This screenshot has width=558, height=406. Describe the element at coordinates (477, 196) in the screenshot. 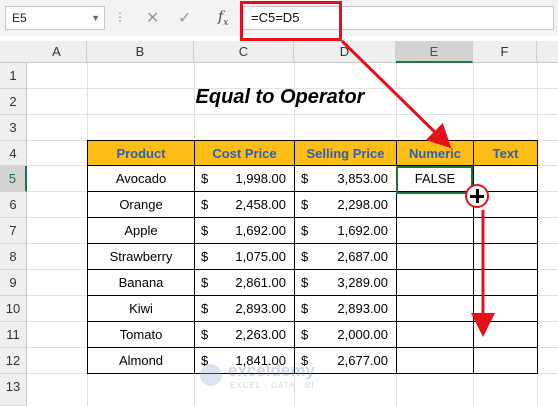

I see `fill-cursor-icon` at that location.